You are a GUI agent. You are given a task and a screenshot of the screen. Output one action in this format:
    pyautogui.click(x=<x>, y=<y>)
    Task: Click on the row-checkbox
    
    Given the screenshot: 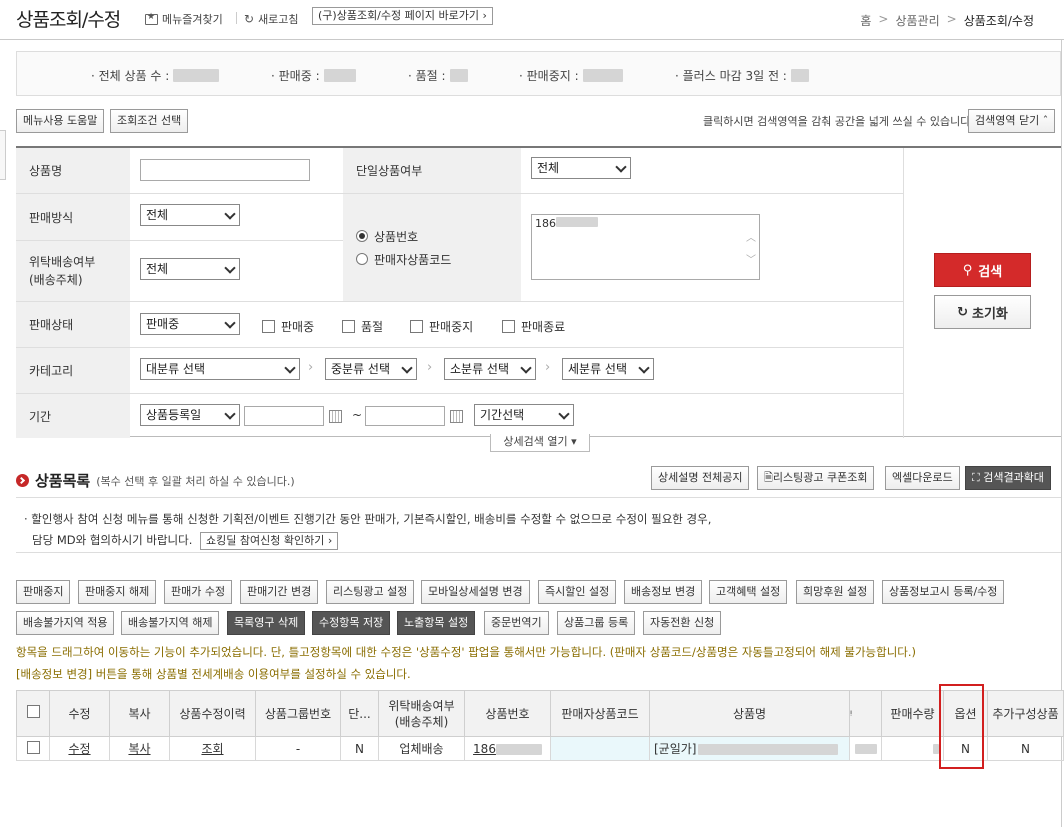 What is the action you would take?
    pyautogui.click(x=33, y=747)
    